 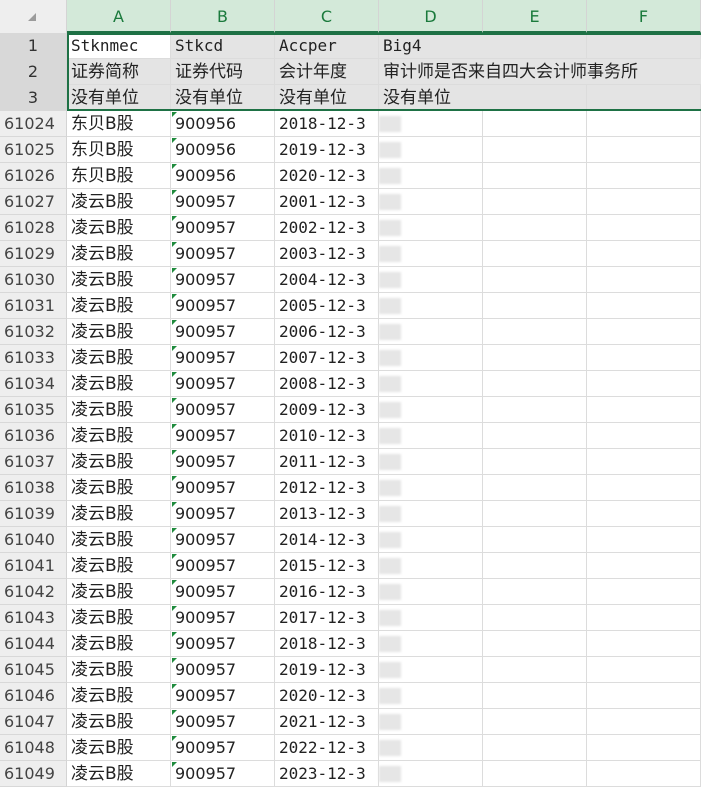 What do you see at coordinates (327, 358) in the screenshot?
I see `account-period-cell: 2007-12-3` at bounding box center [327, 358].